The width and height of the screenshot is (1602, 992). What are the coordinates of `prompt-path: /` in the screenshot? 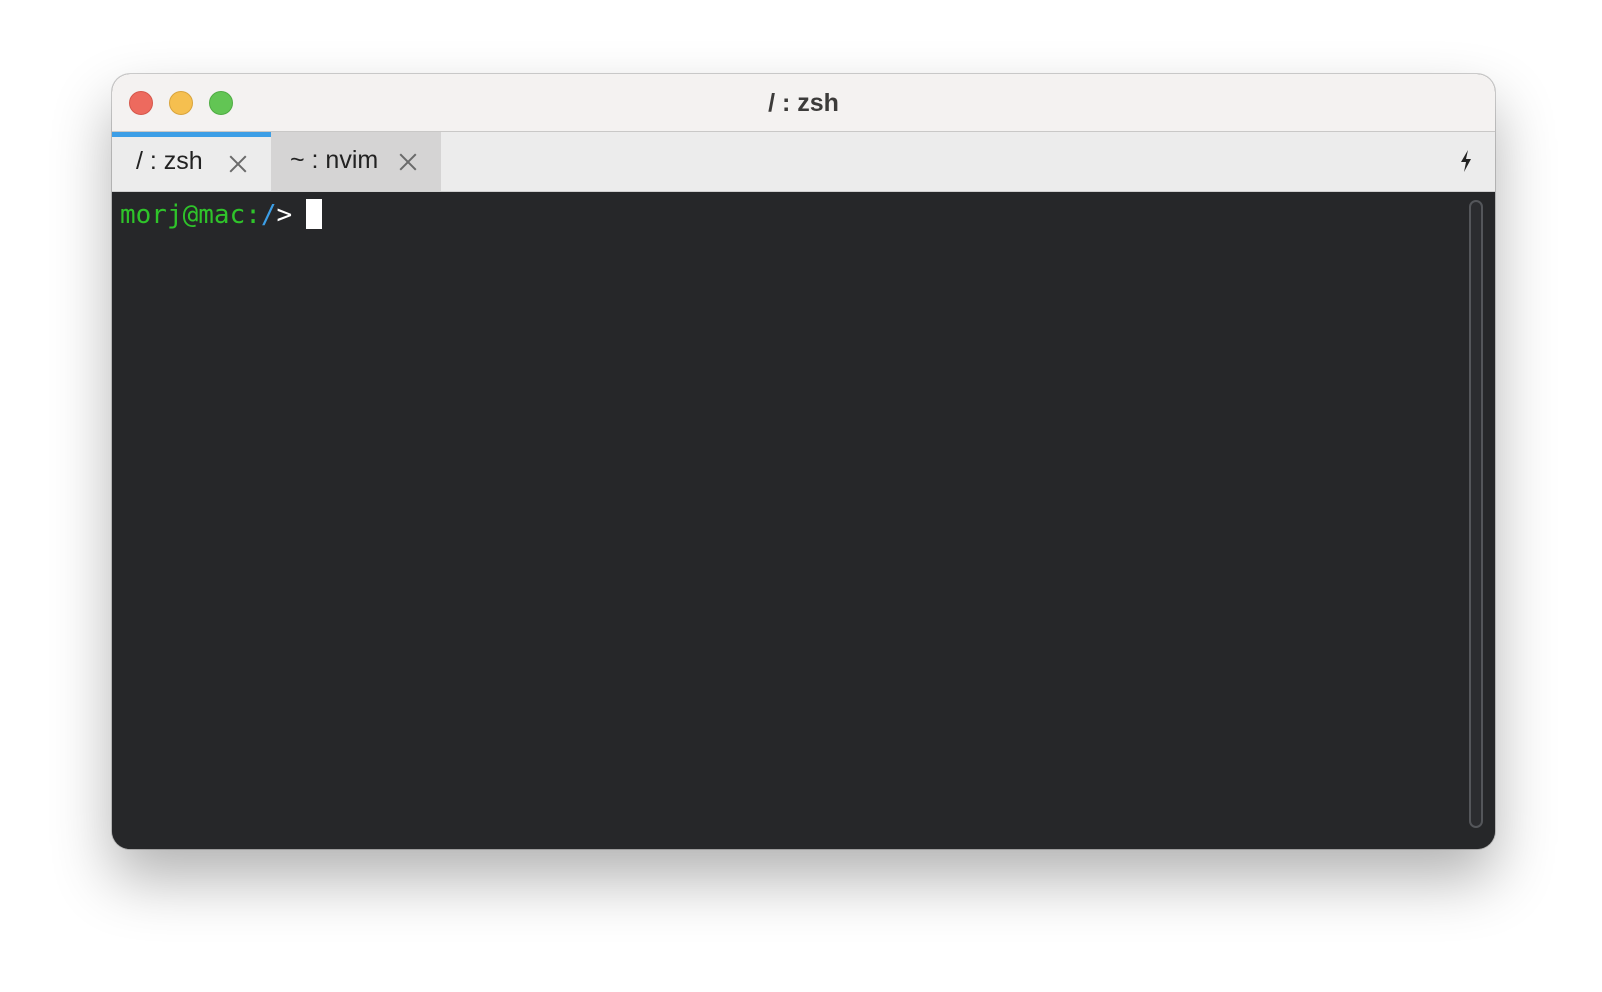 It's located at (268, 215).